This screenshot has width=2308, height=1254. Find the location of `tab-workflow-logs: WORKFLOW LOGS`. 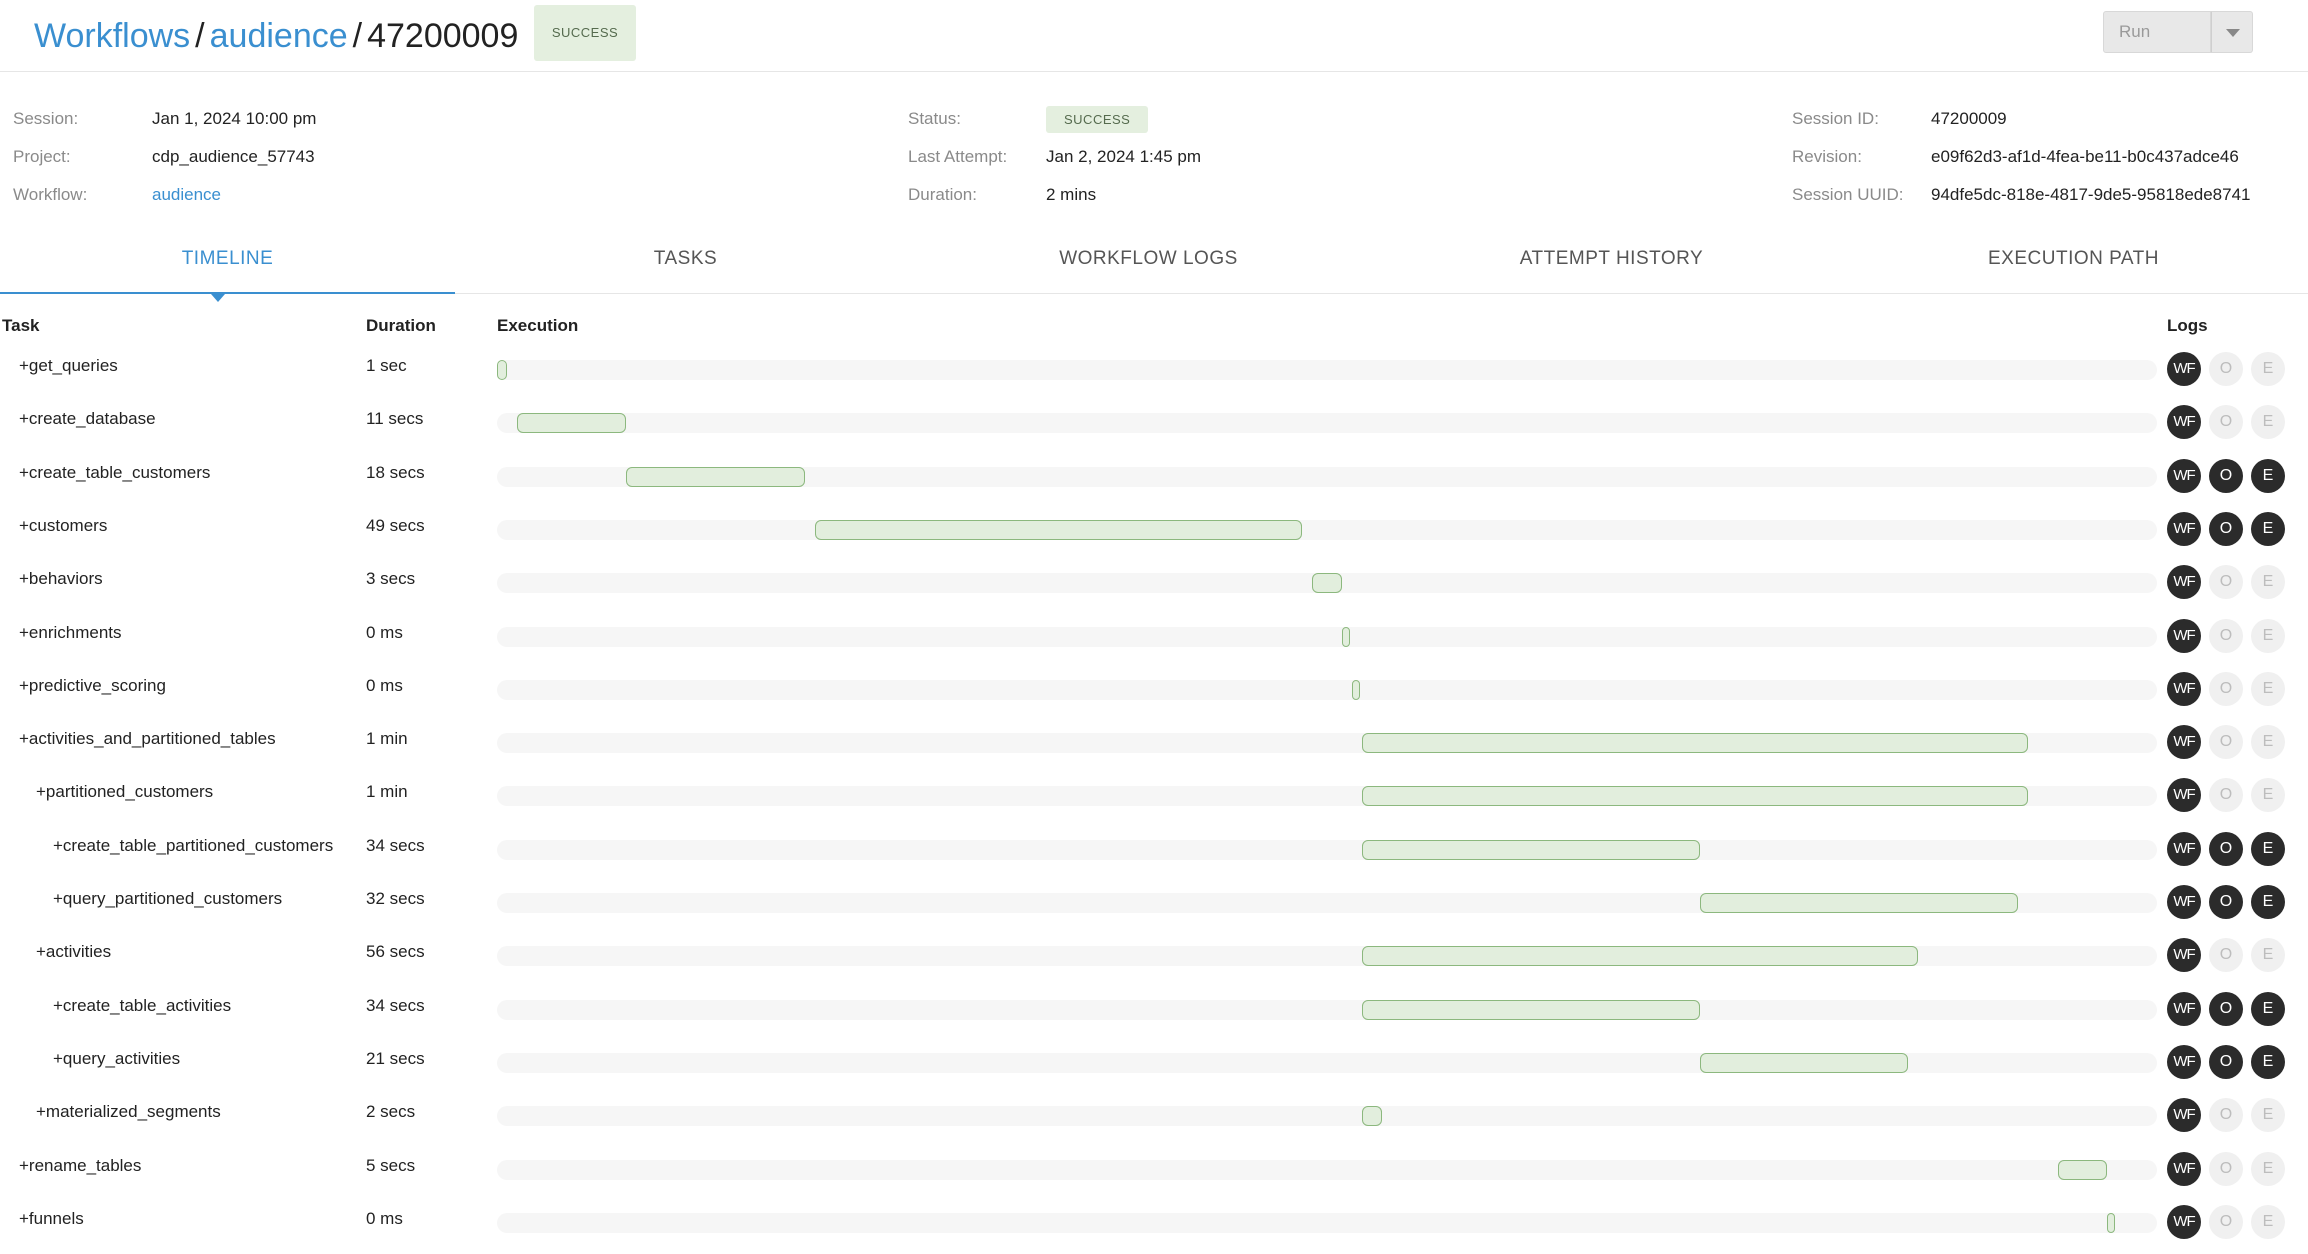

tab-workflow-logs: WORKFLOW LOGS is located at coordinates (1148, 261).